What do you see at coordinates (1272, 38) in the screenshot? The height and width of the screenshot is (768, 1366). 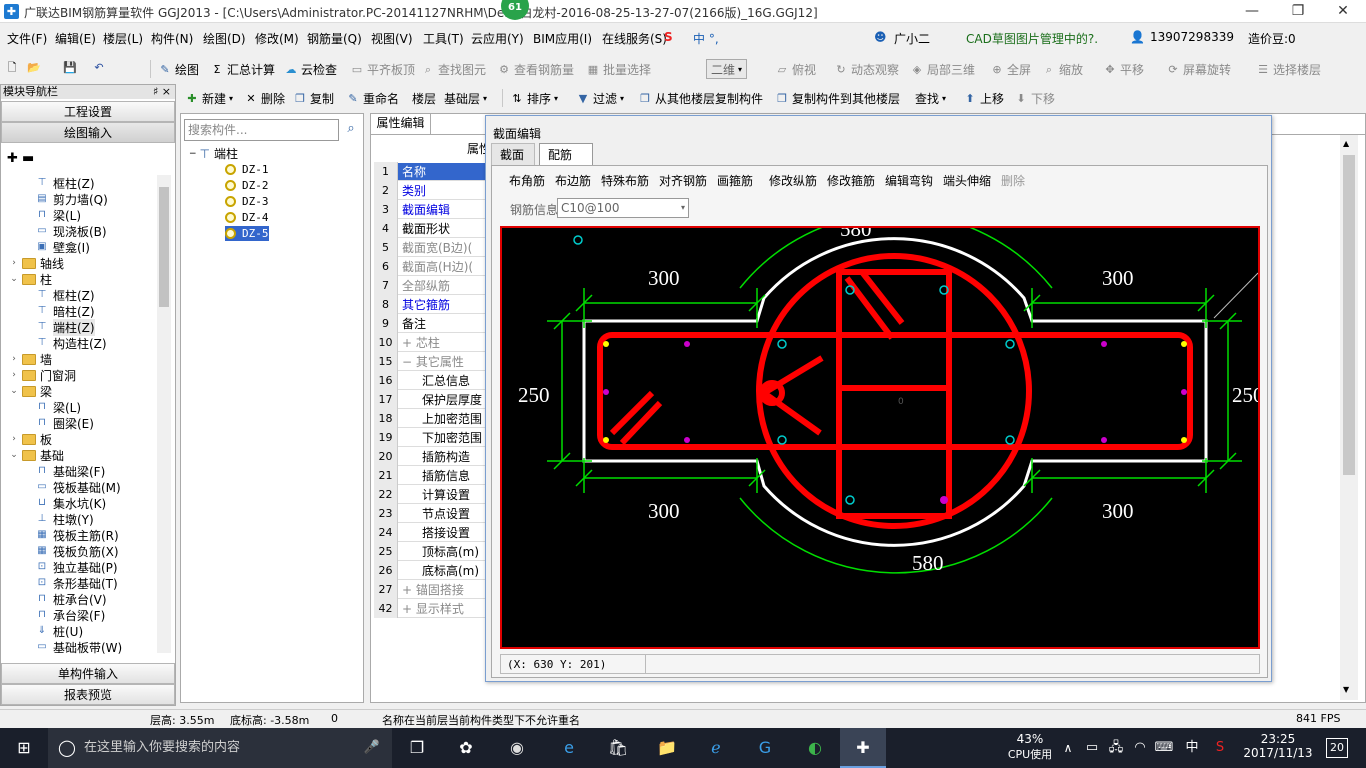 I see `price-beans: 造价豆:0` at bounding box center [1272, 38].